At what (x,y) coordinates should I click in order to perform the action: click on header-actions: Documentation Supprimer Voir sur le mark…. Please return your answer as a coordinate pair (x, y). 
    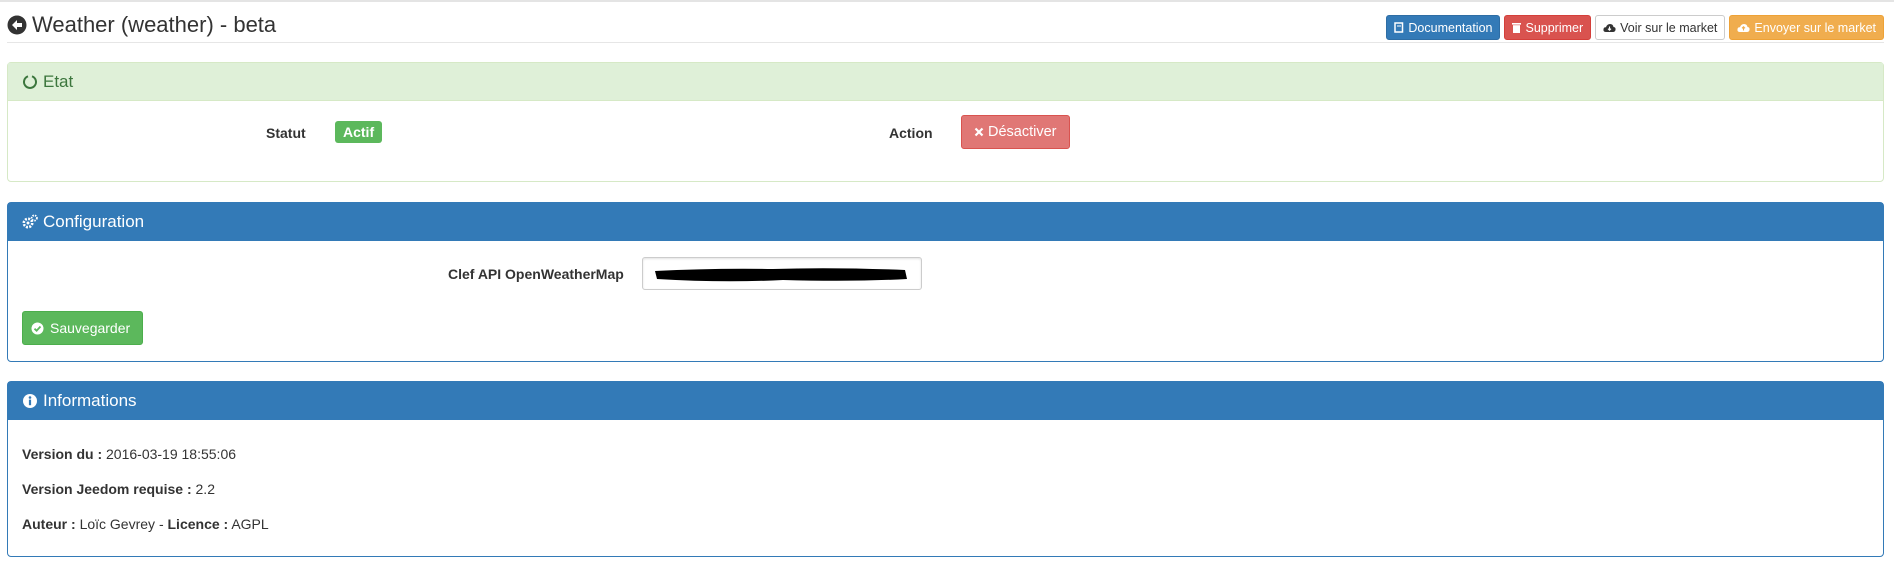
    Looking at the image, I should click on (1635, 27).